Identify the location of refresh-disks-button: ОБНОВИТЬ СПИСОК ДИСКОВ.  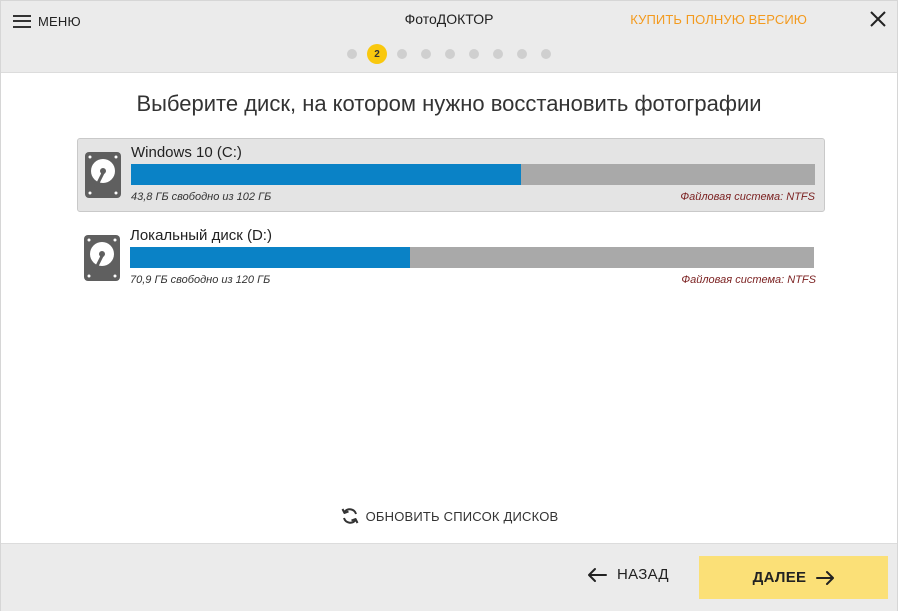
(449, 516).